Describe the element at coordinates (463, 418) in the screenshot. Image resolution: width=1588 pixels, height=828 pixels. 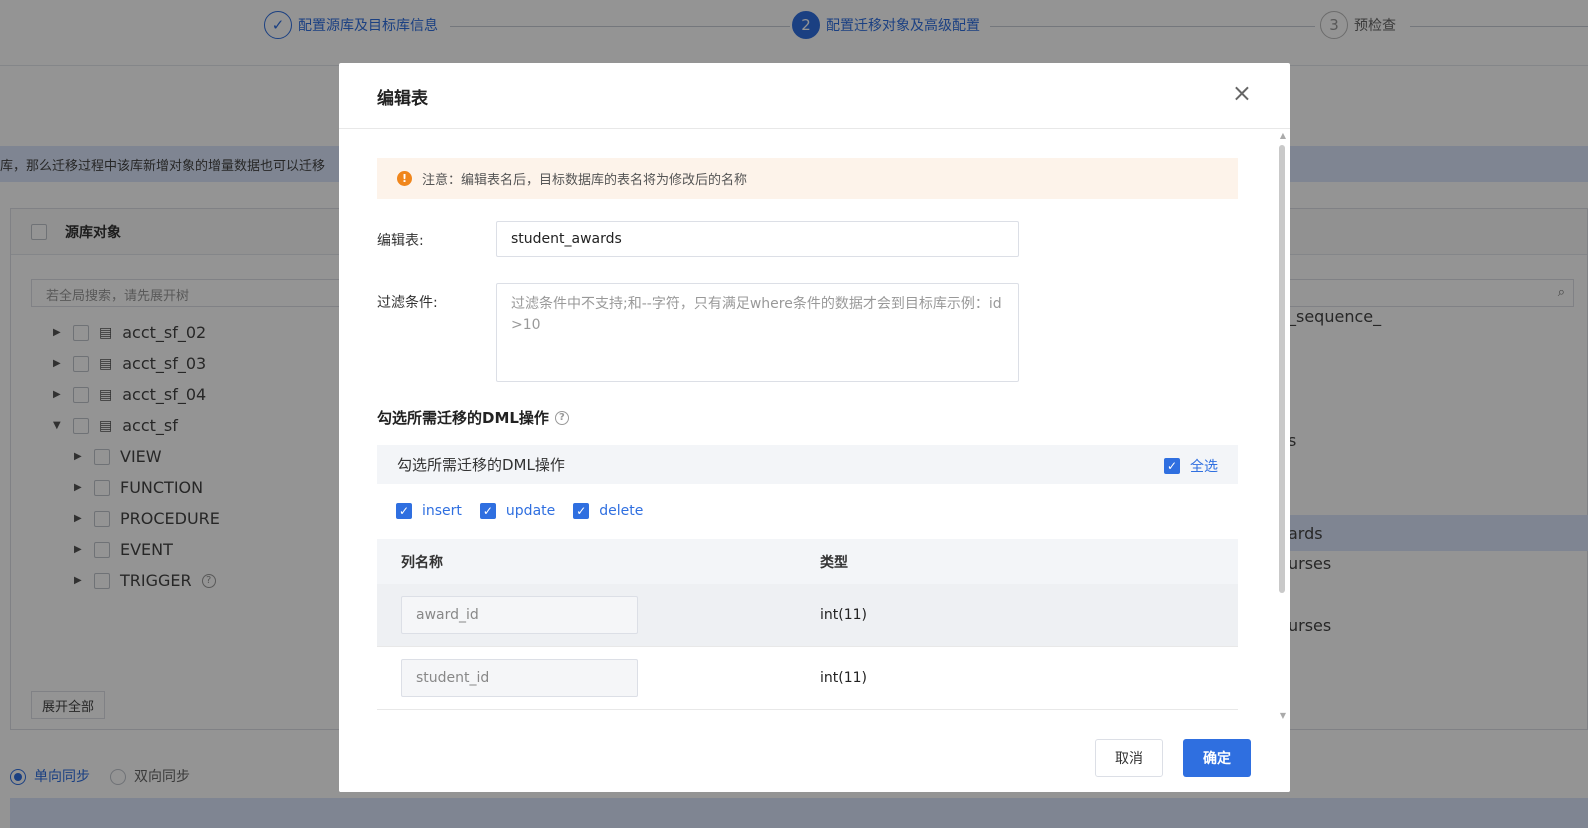
I see `dml-section-title-text: 勾选所需迁移的DML操作` at that location.